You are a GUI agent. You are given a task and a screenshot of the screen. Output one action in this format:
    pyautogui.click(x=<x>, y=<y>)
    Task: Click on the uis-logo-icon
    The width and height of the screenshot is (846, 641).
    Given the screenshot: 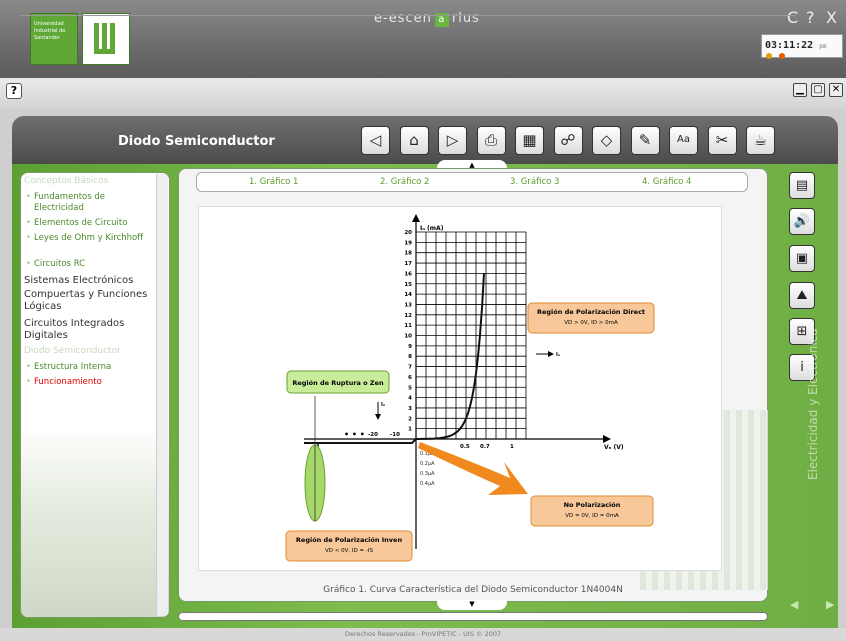 What is the action you would take?
    pyautogui.click(x=104, y=38)
    